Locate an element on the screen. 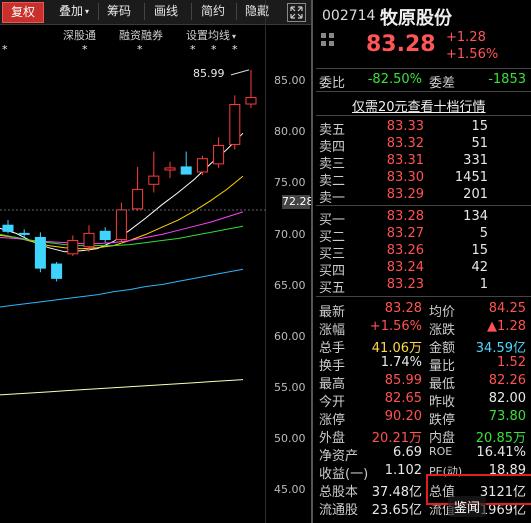 The image size is (531, 523). stat-label: 涨跌 is located at coordinates (442, 330).